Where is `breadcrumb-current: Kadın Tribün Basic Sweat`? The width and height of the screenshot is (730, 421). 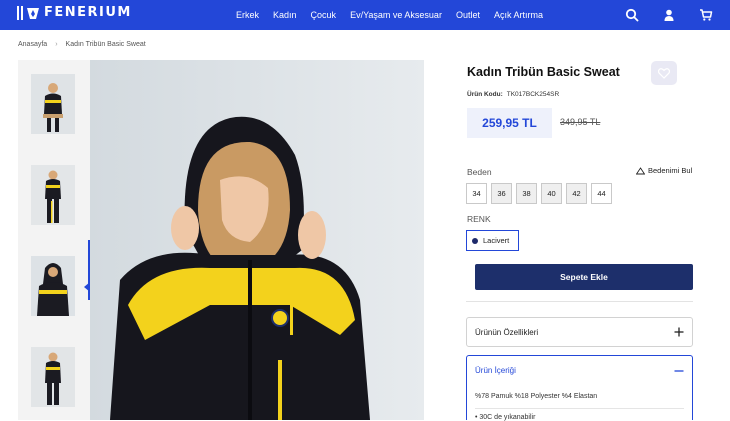 breadcrumb-current: Kadın Tribün Basic Sweat is located at coordinates (106, 44).